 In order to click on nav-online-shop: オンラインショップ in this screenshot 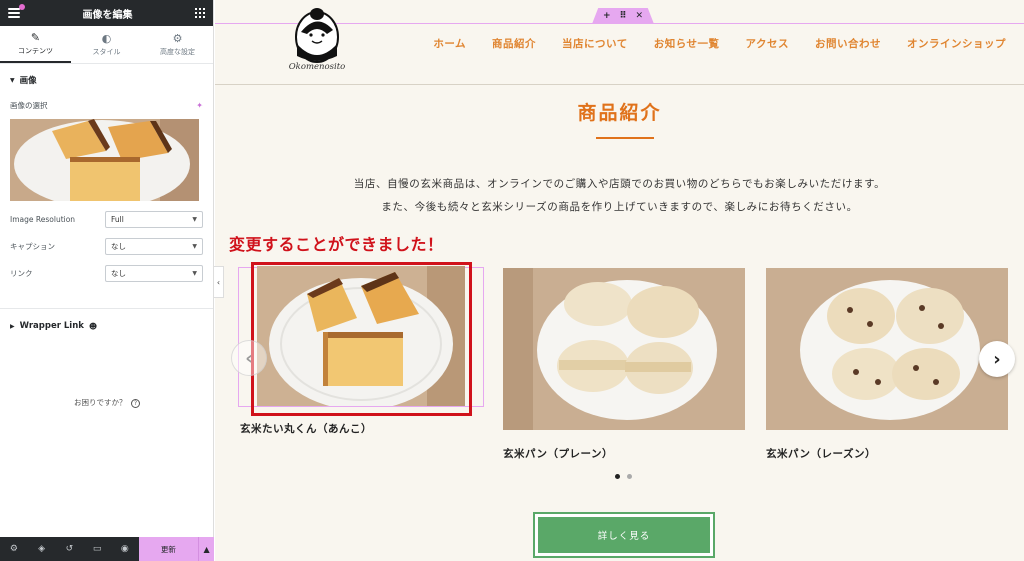, I will do `click(956, 43)`.